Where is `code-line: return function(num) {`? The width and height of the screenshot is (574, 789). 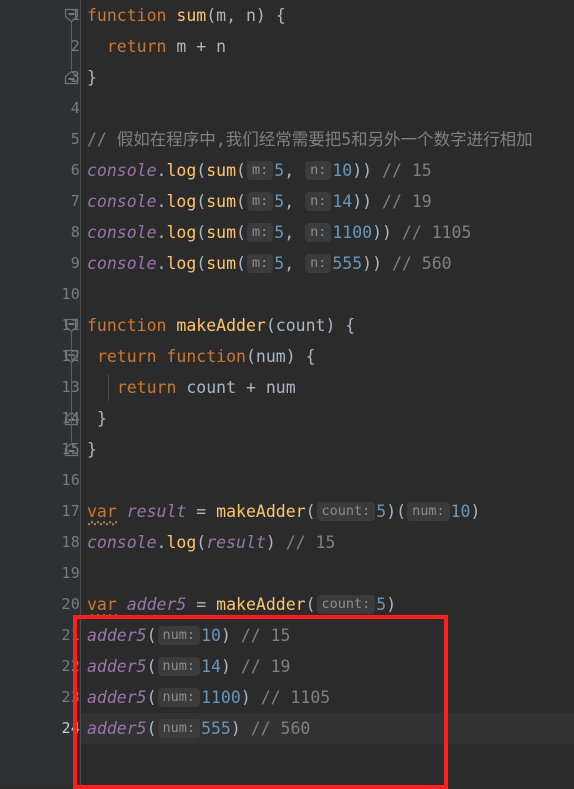 code-line: return function(num) { is located at coordinates (327, 356).